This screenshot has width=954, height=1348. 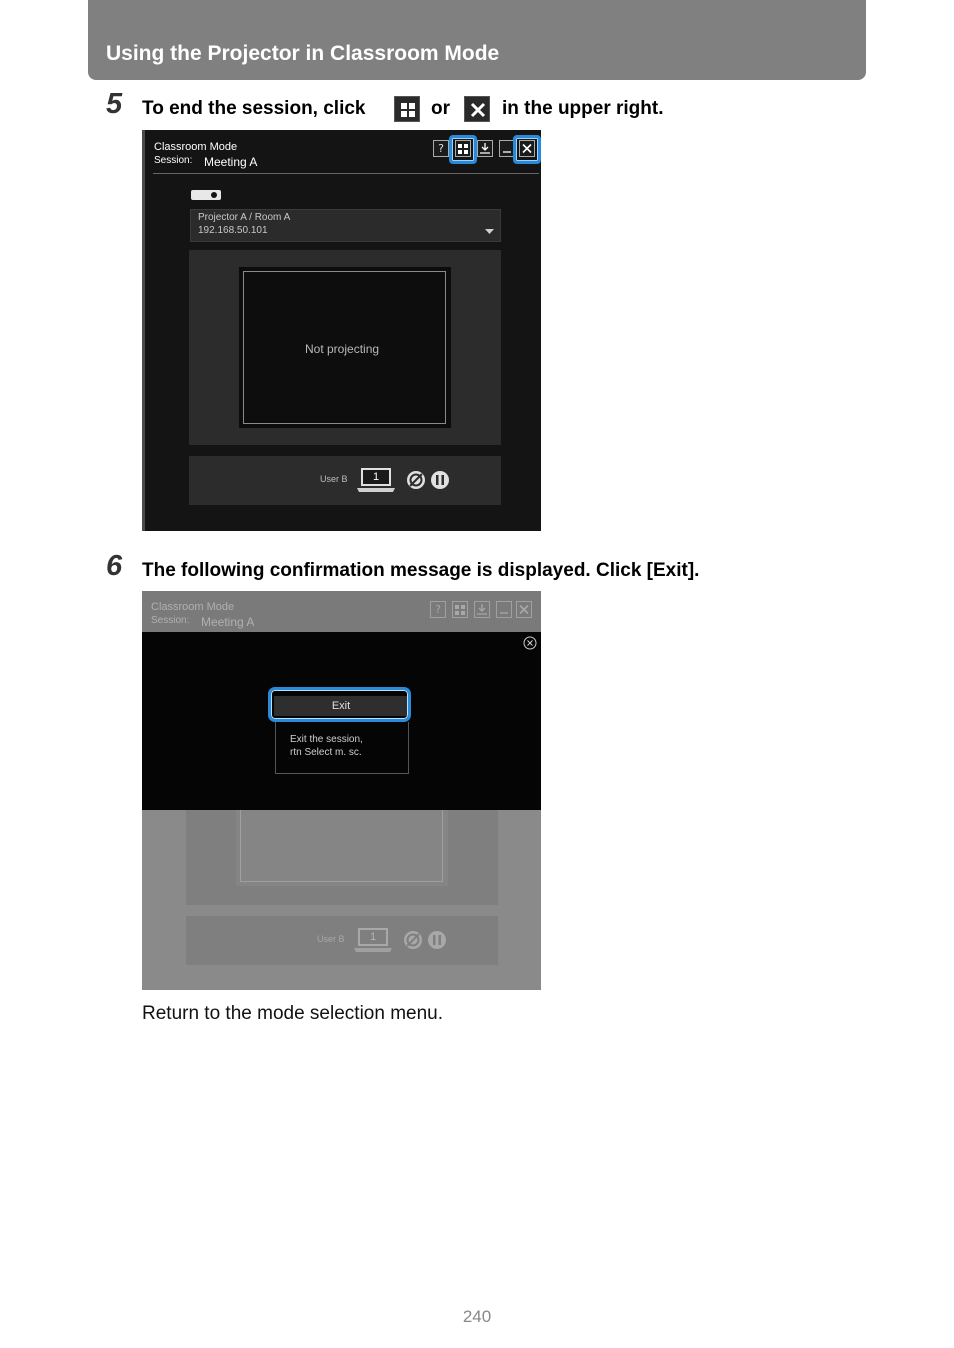 I want to click on dimmed-title-bar: Classroom Mode Session: Meeting A ?, so click(x=341, y=611).